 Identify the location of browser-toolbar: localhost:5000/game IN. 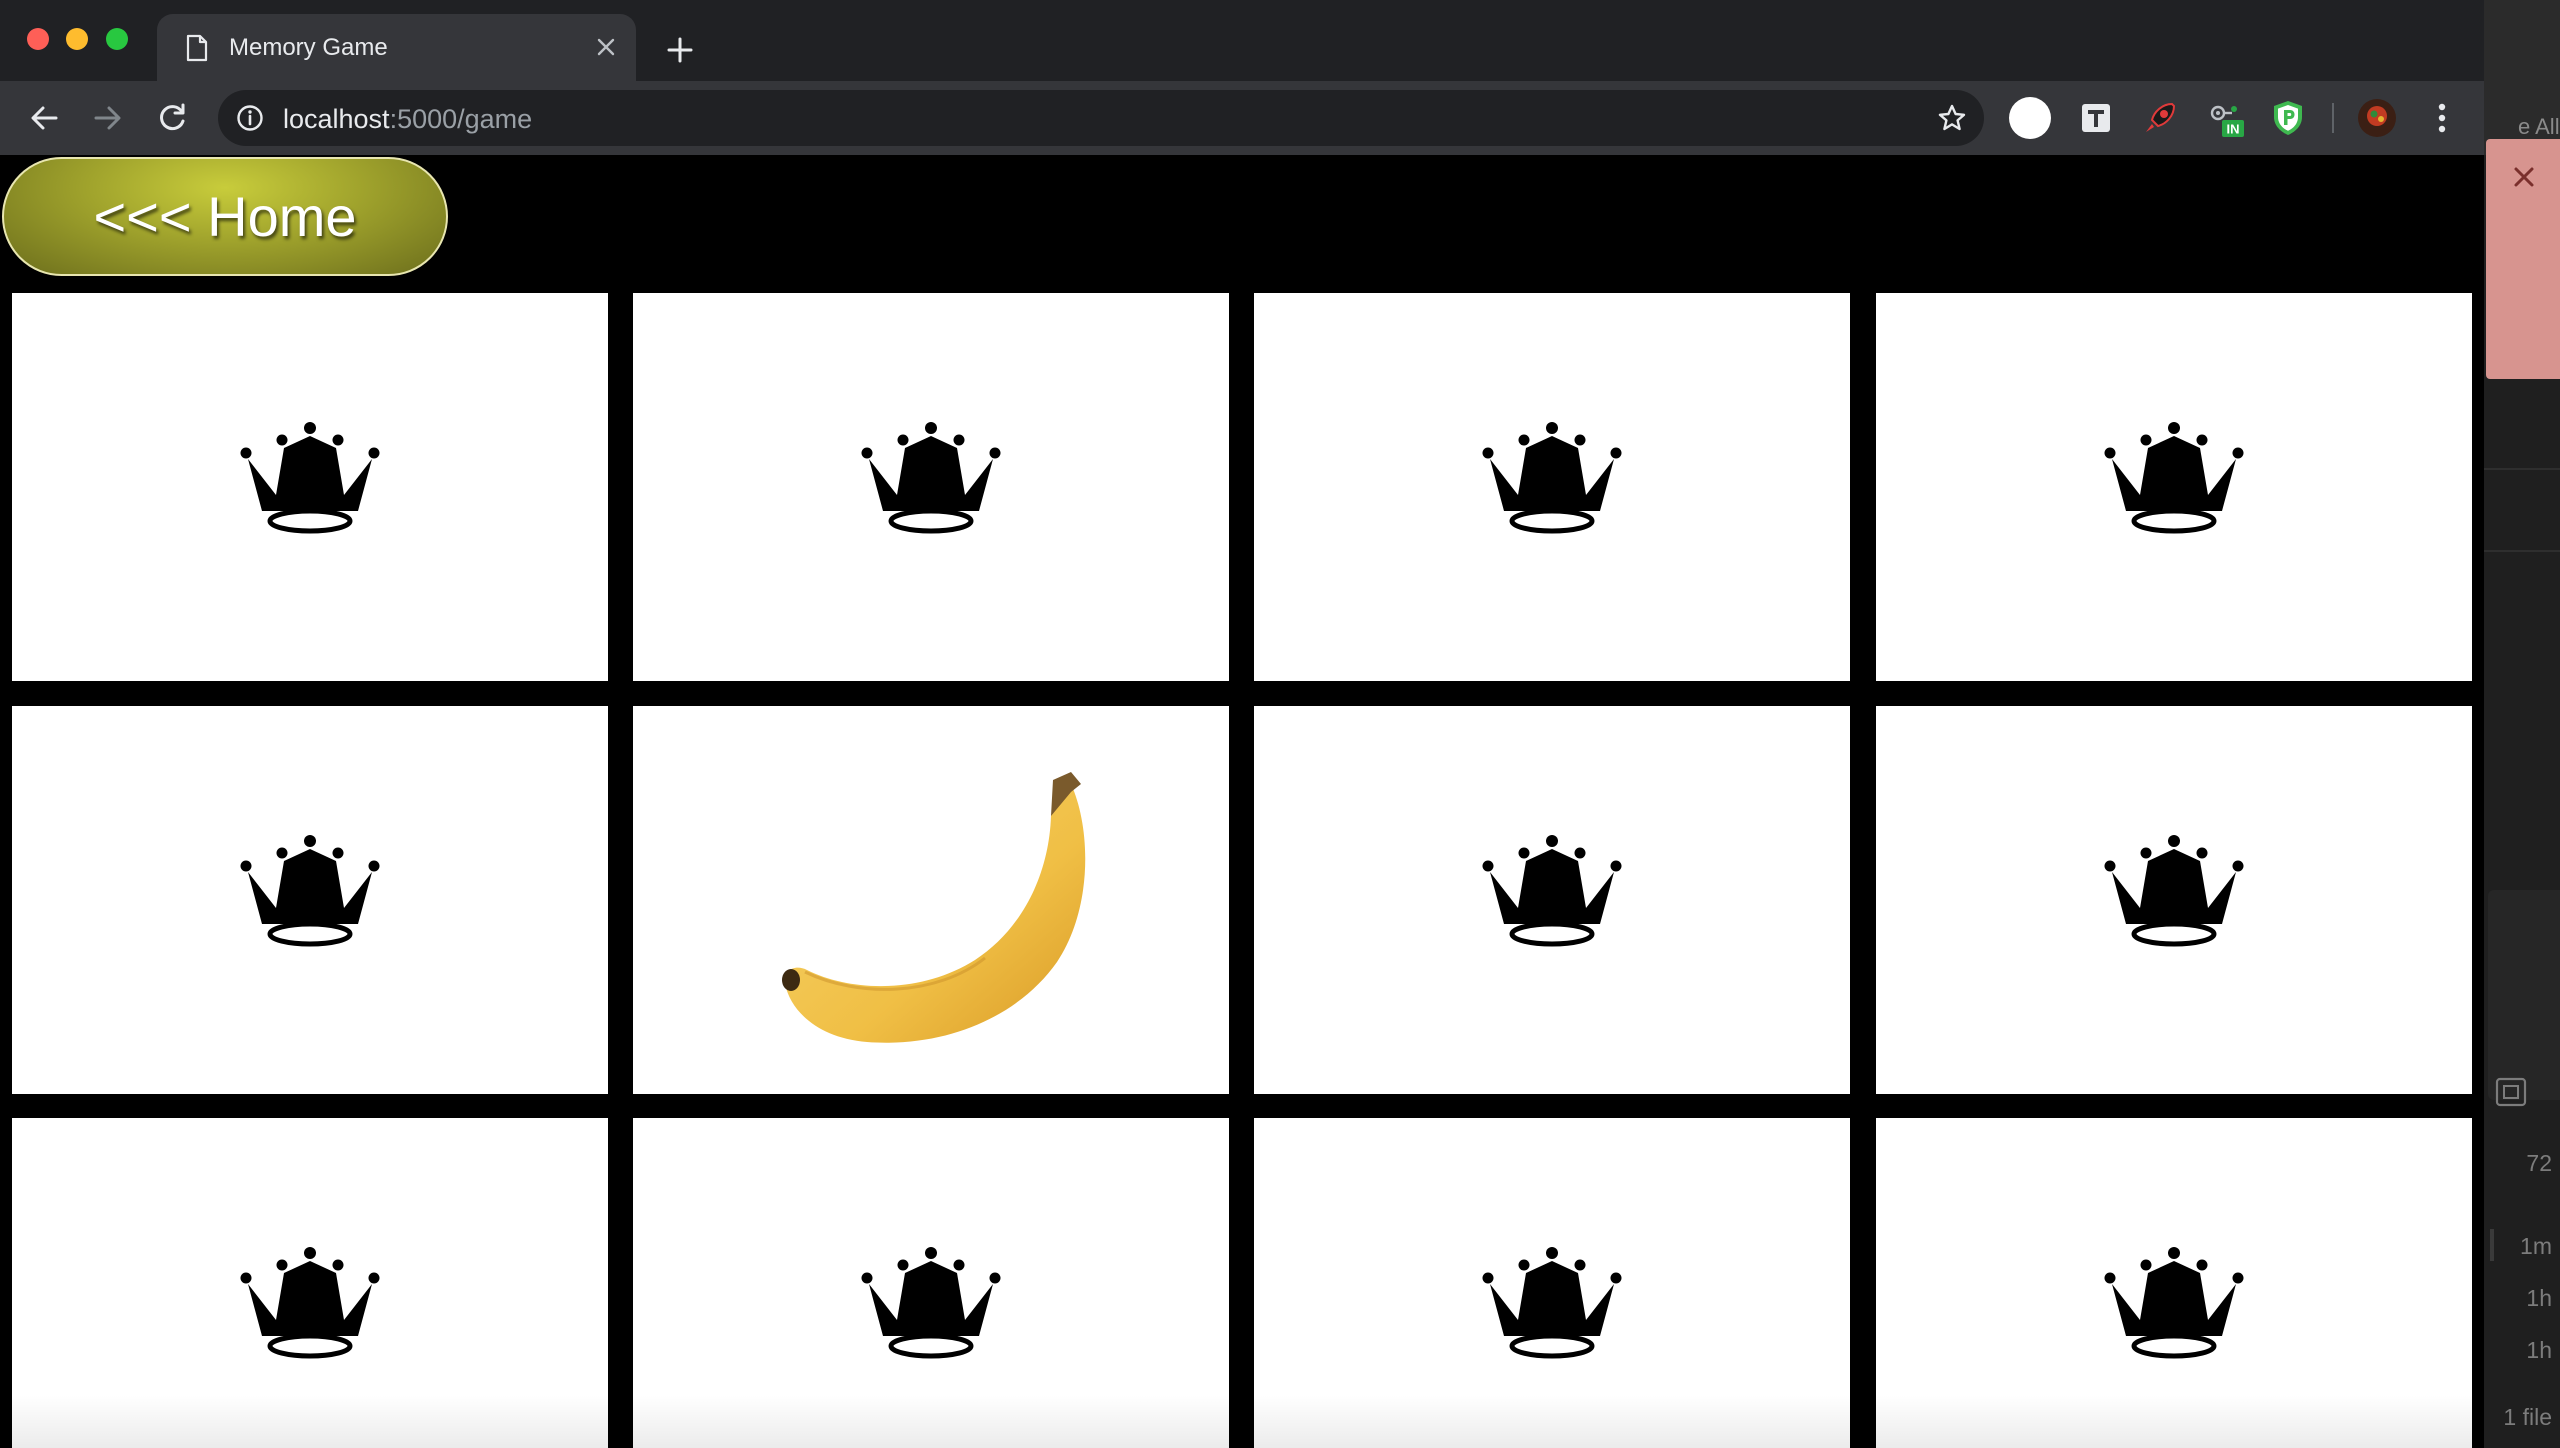
(1242, 118).